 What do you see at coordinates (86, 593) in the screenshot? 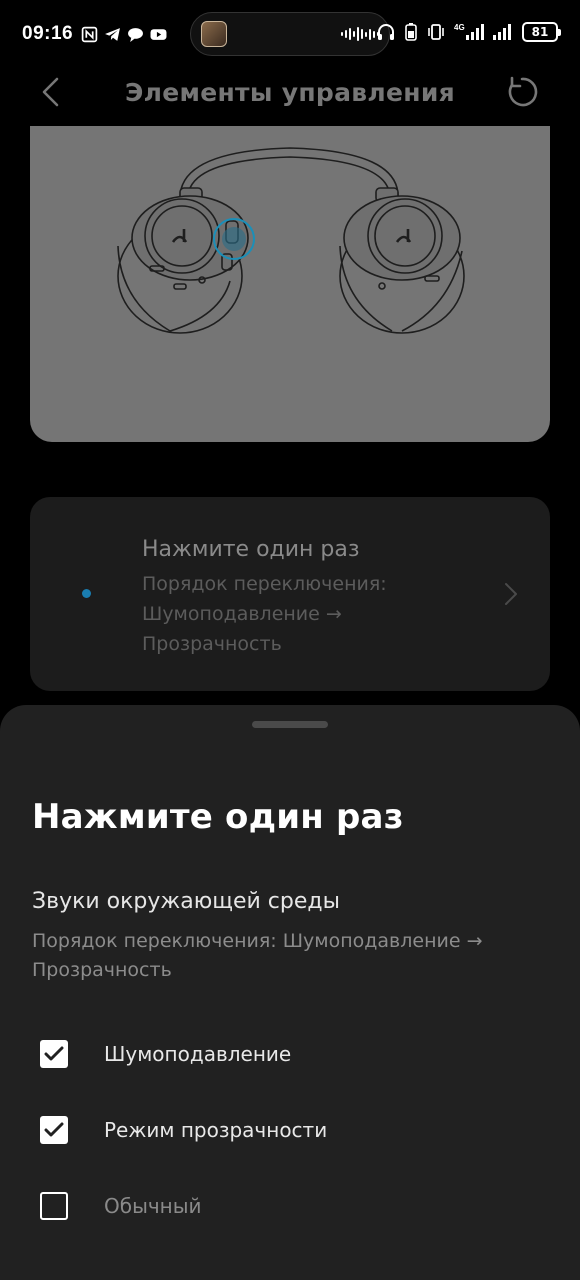
I see `selection-dot` at bounding box center [86, 593].